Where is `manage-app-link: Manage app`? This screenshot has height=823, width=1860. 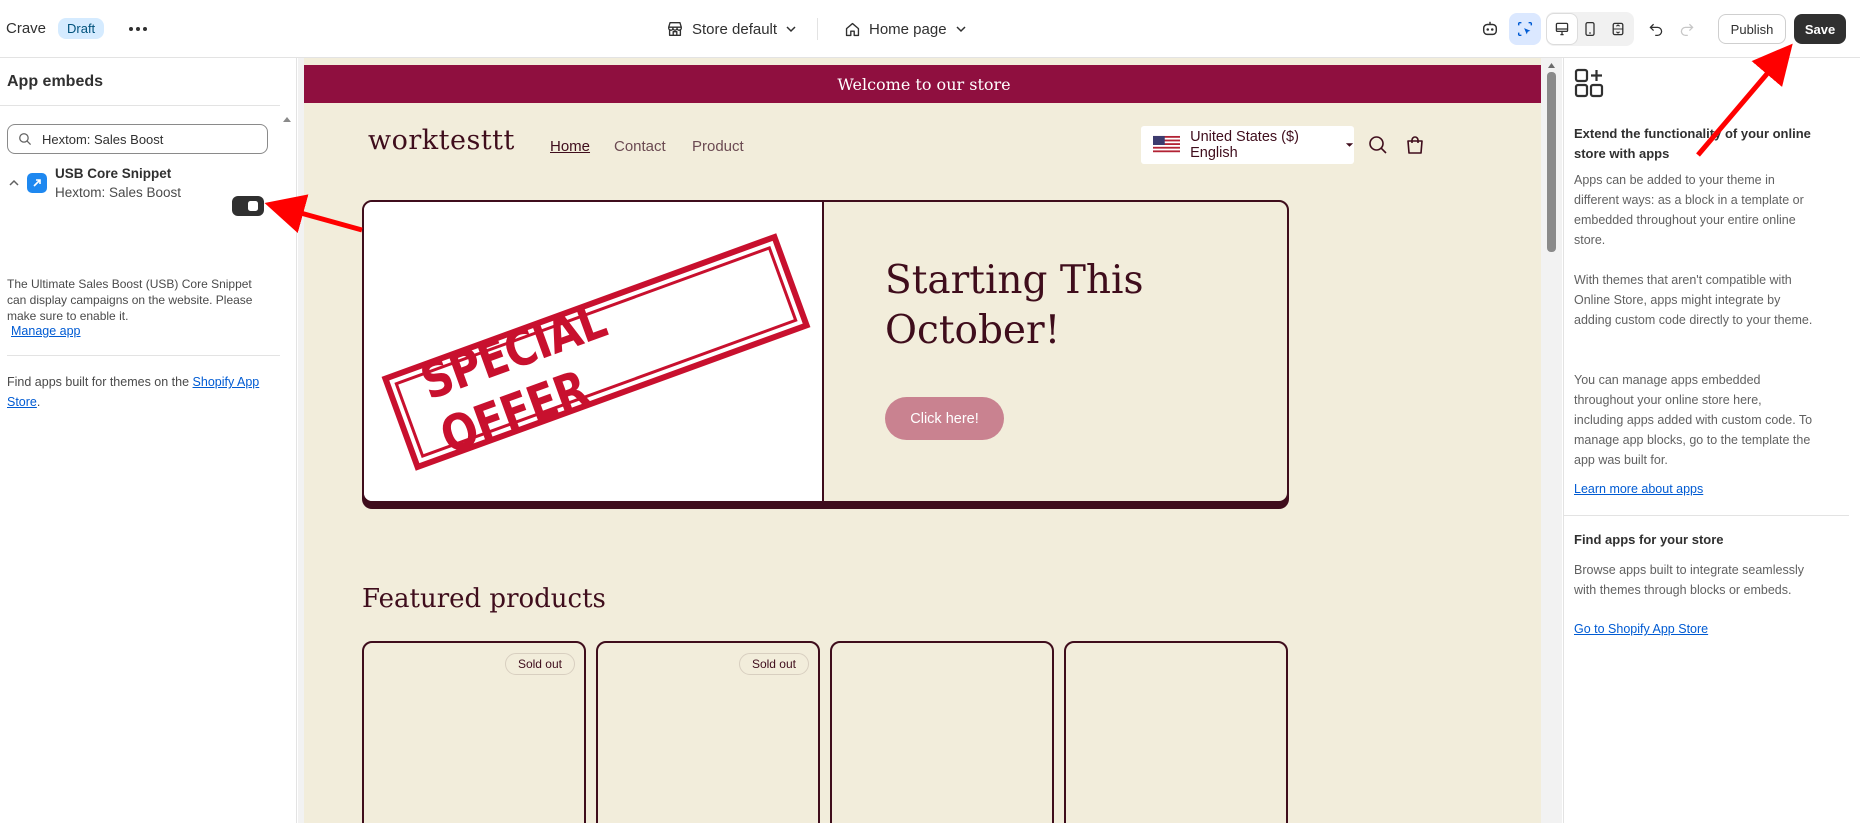
manage-app-link: Manage app is located at coordinates (46, 331).